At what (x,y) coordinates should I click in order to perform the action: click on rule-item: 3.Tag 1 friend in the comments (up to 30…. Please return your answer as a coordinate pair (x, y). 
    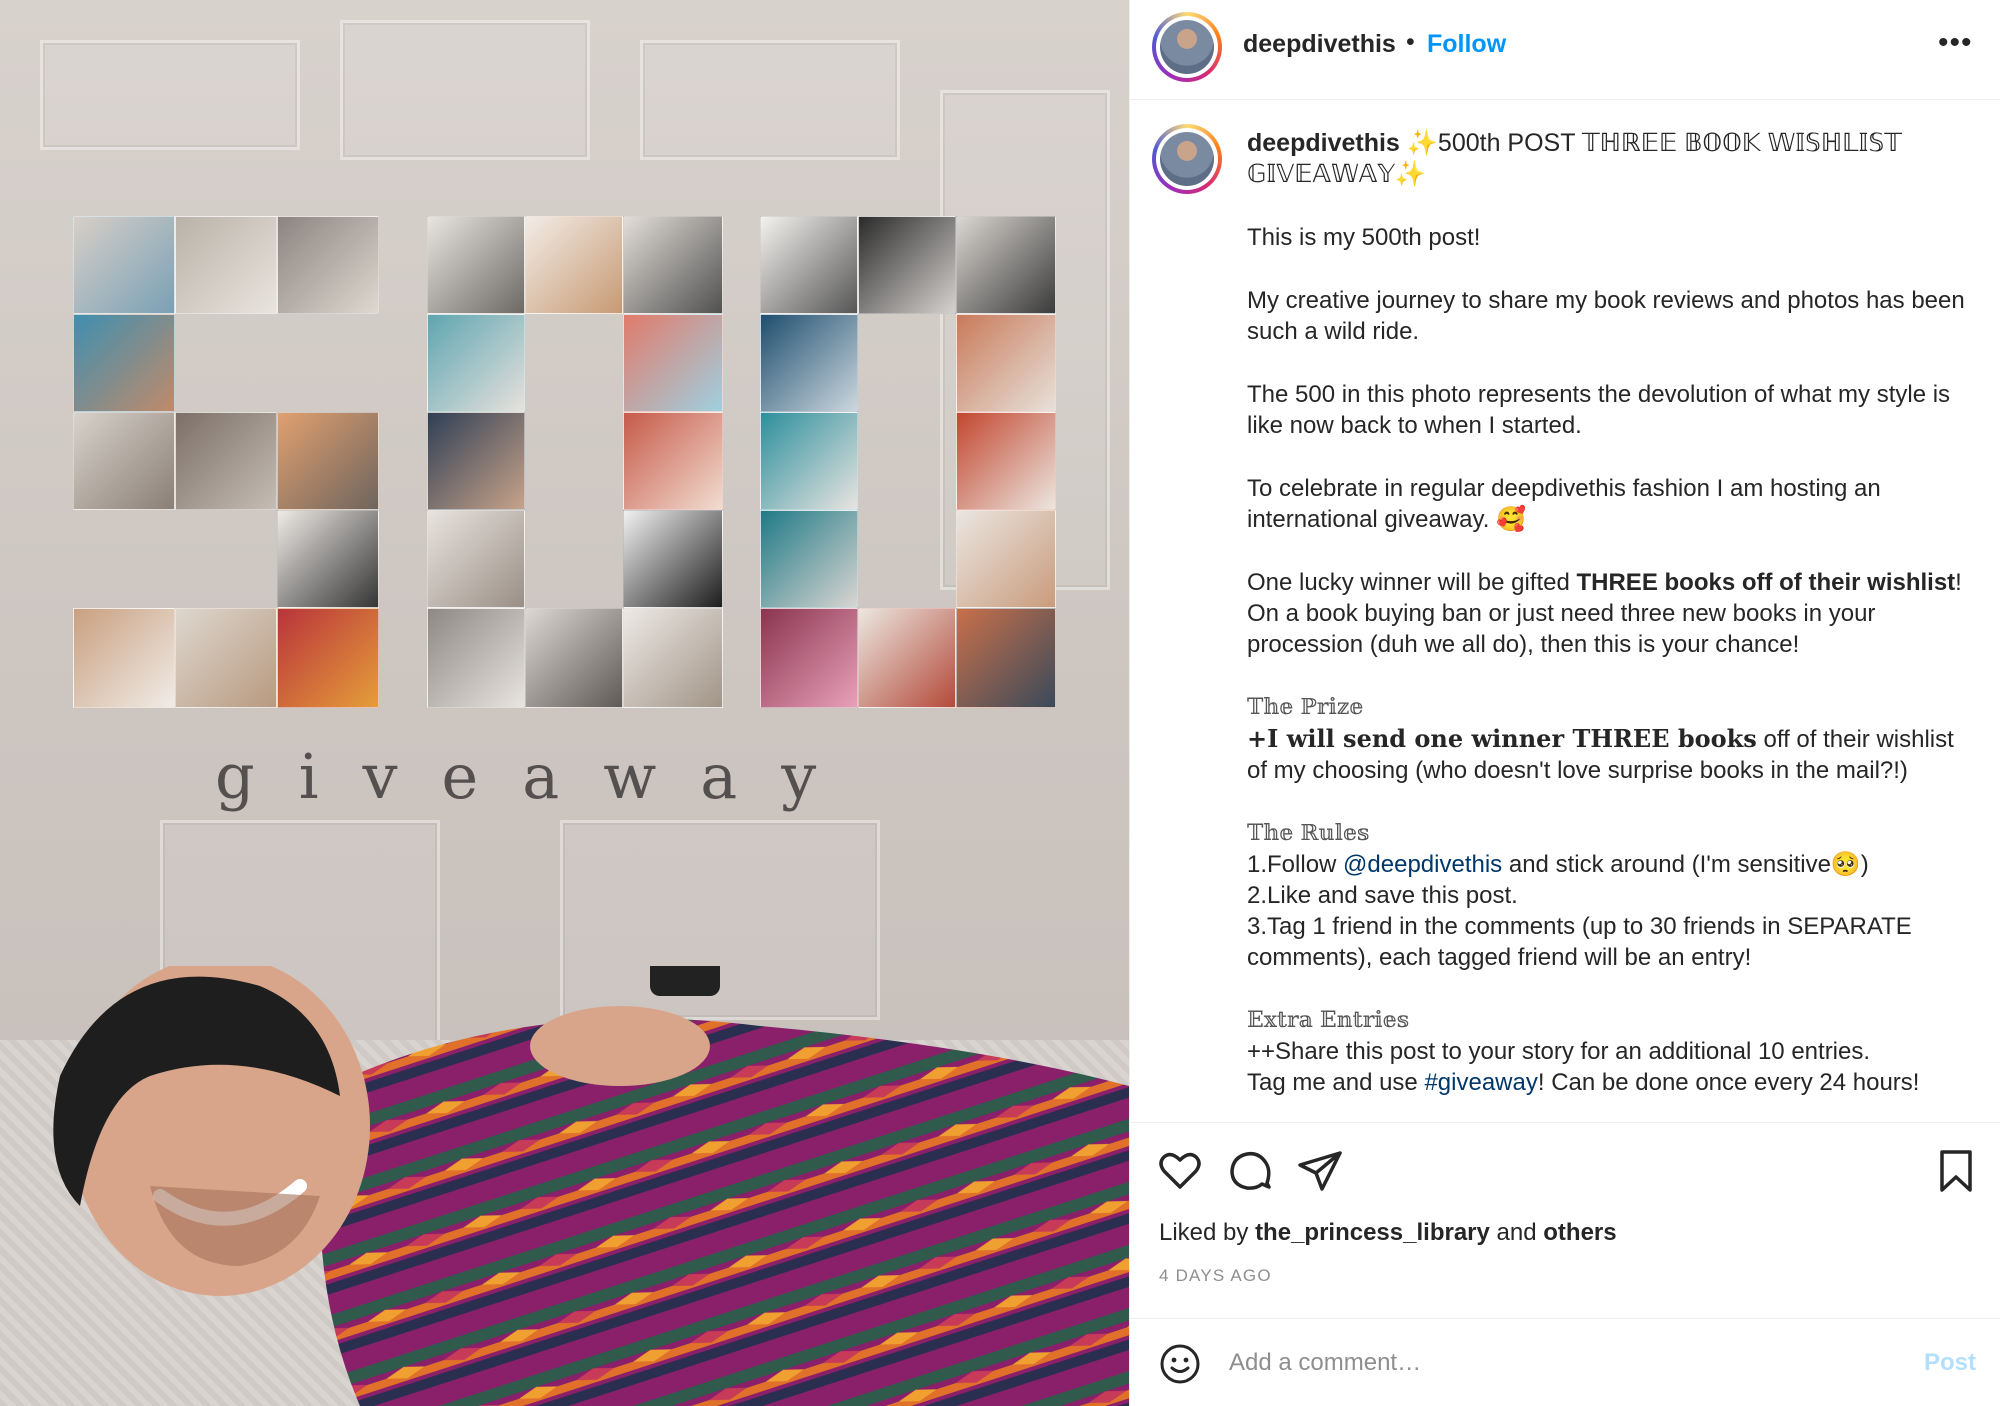
    Looking at the image, I should click on (1579, 942).